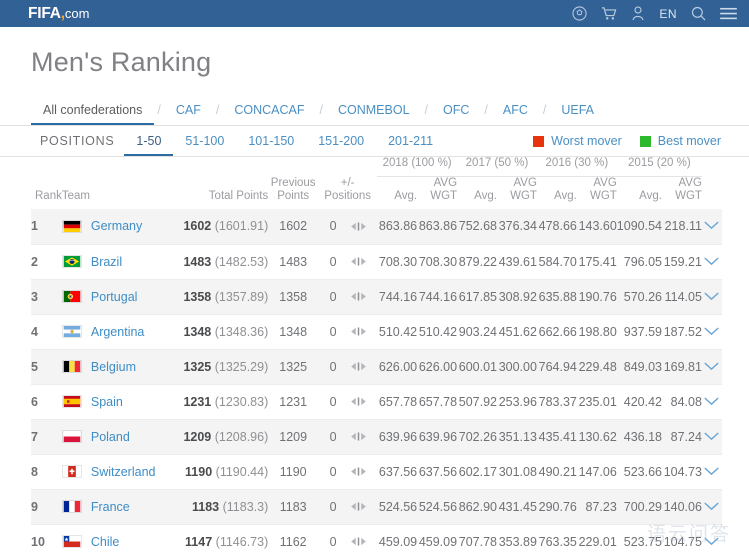 This screenshot has height=554, width=749. I want to click on cell-team: Argentina, so click(116, 332).